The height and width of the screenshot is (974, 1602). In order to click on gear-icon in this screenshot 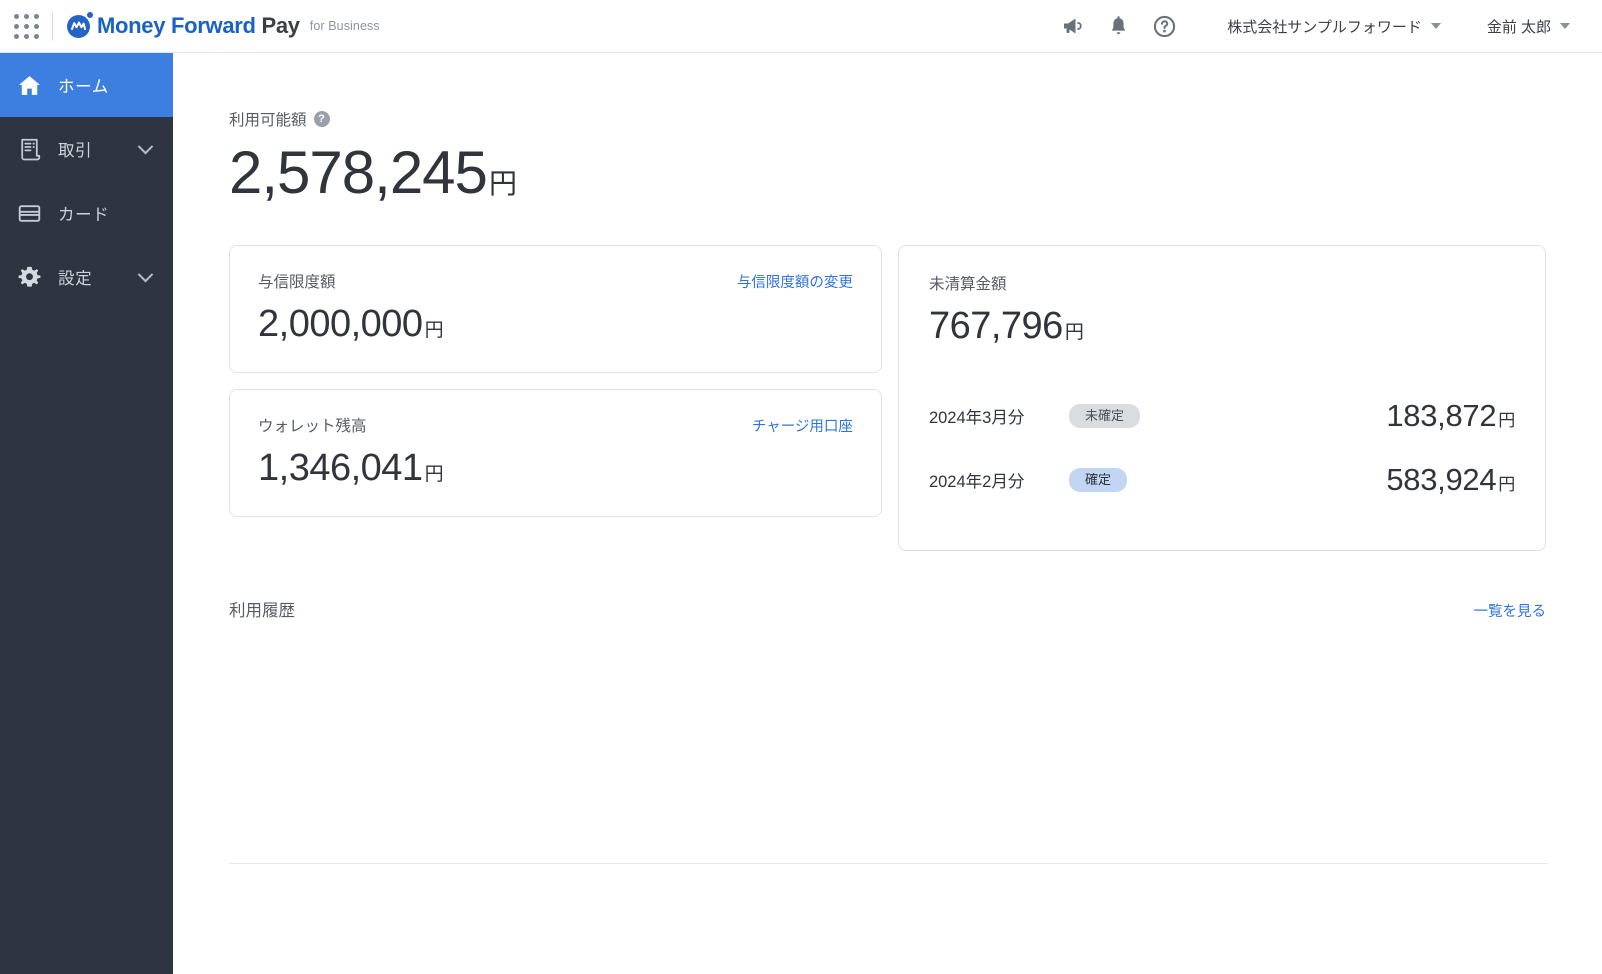, I will do `click(29, 277)`.